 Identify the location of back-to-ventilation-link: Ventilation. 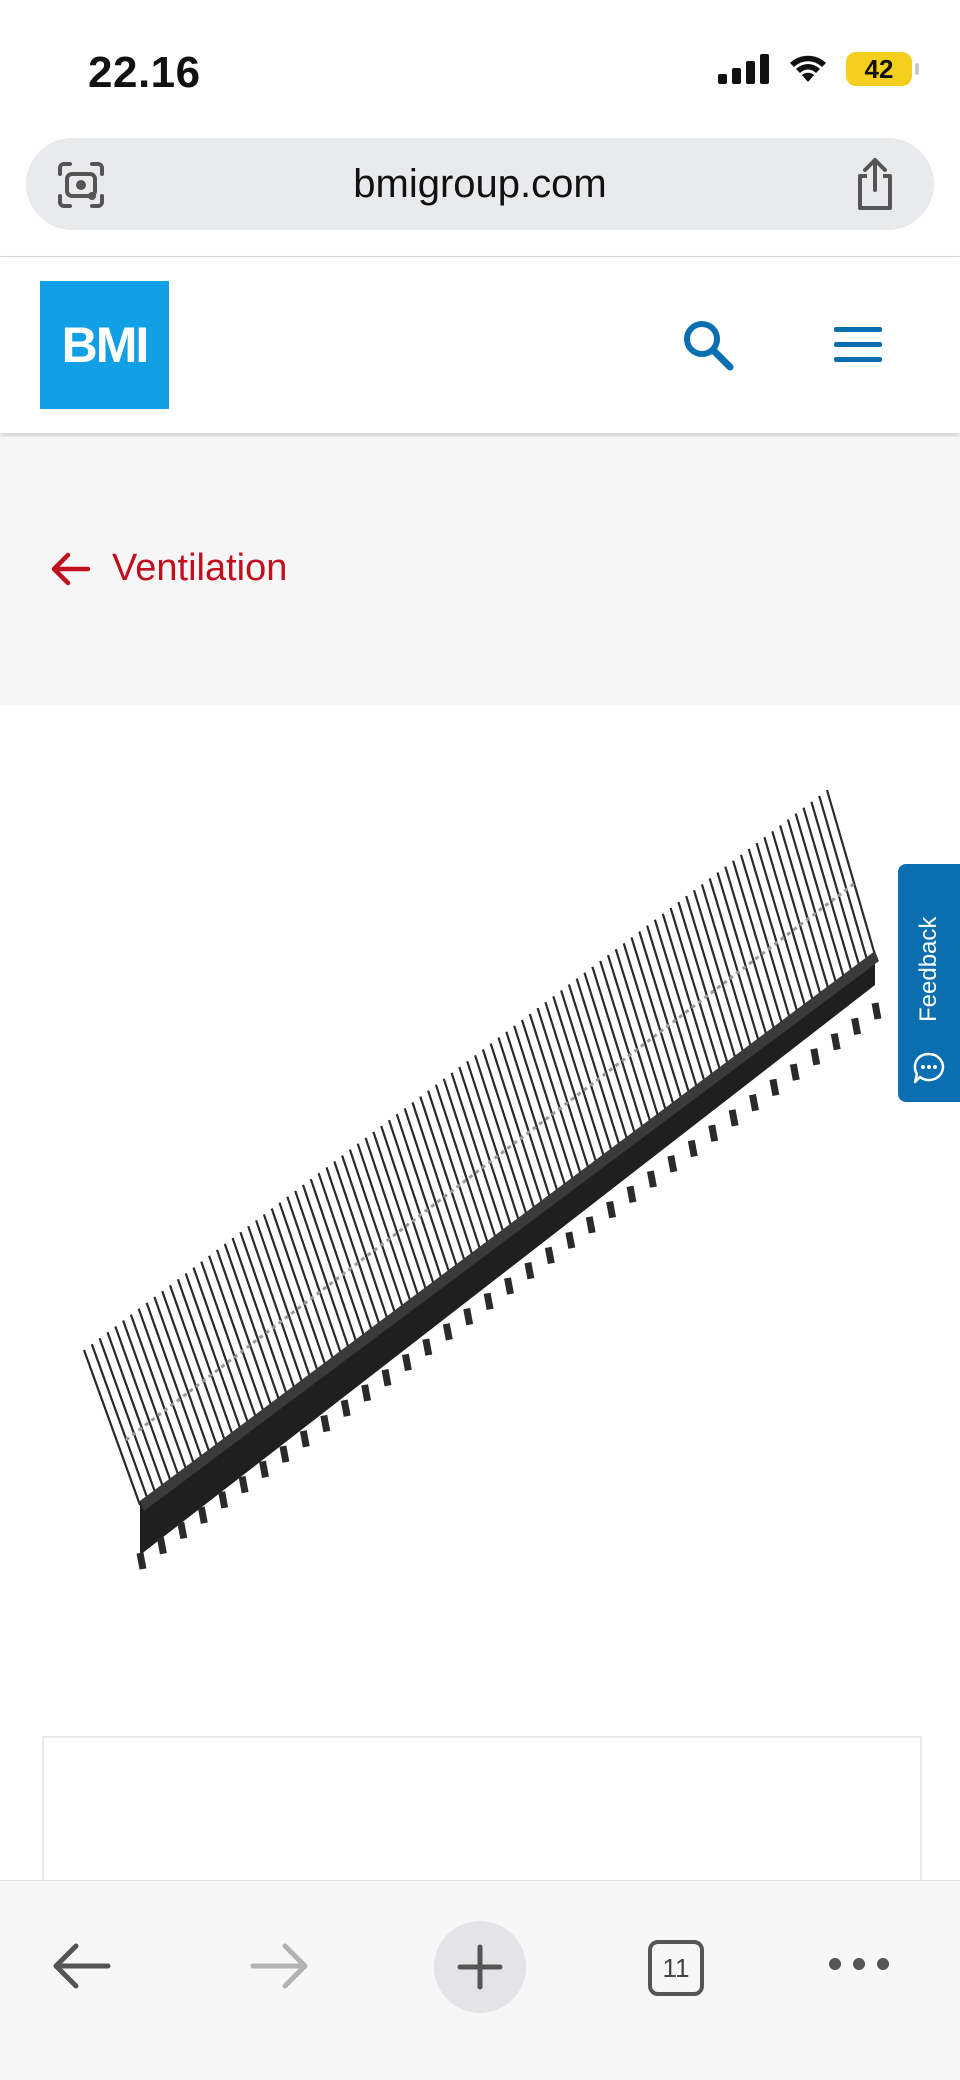
(168, 568).